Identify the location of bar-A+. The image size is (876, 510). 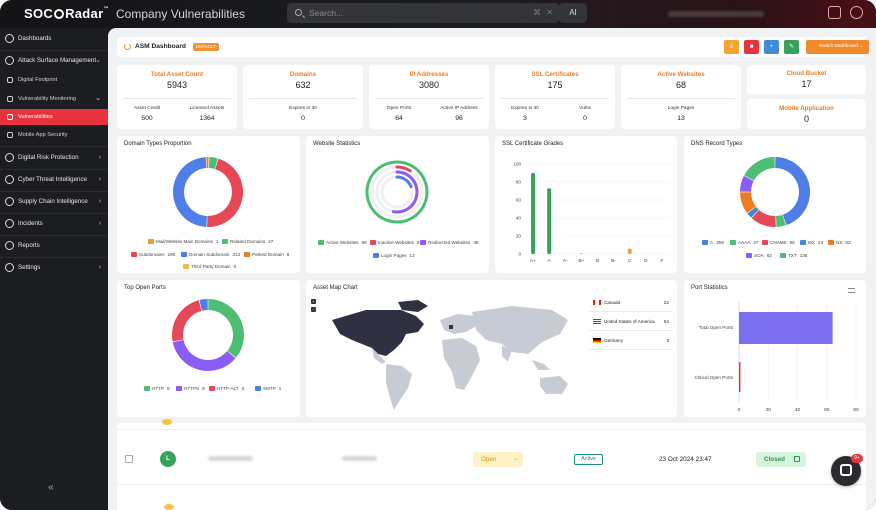
(533, 213).